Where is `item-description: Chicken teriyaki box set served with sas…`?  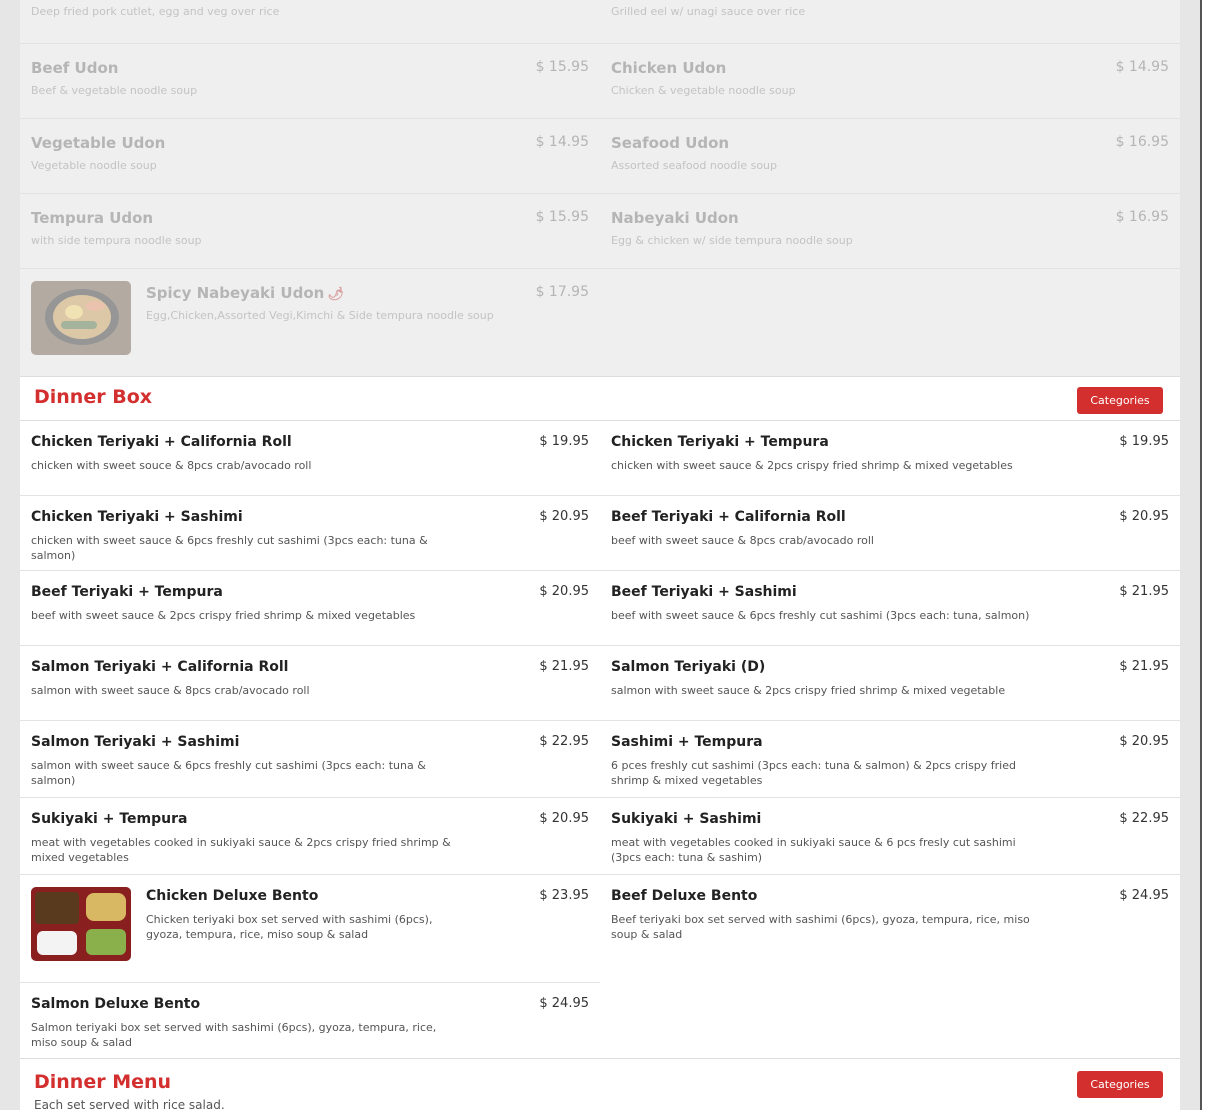 item-description: Chicken teriyaki box set served with sas… is located at coordinates (289, 927).